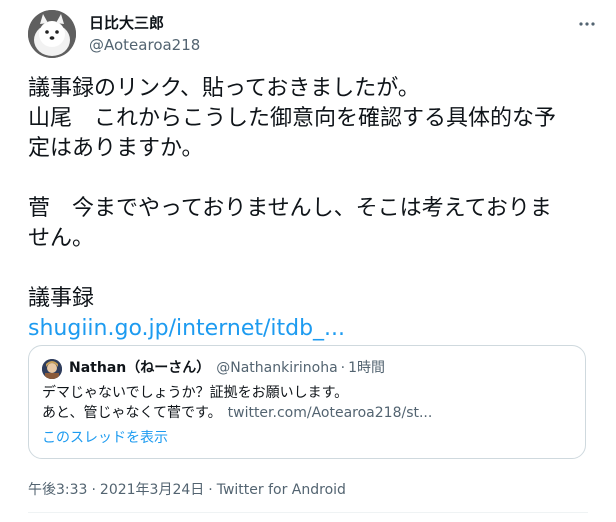  I want to click on quoted-tweet-header: Nathan（ねーさん） @Nathankirinoha · 1時間, so click(227, 368).